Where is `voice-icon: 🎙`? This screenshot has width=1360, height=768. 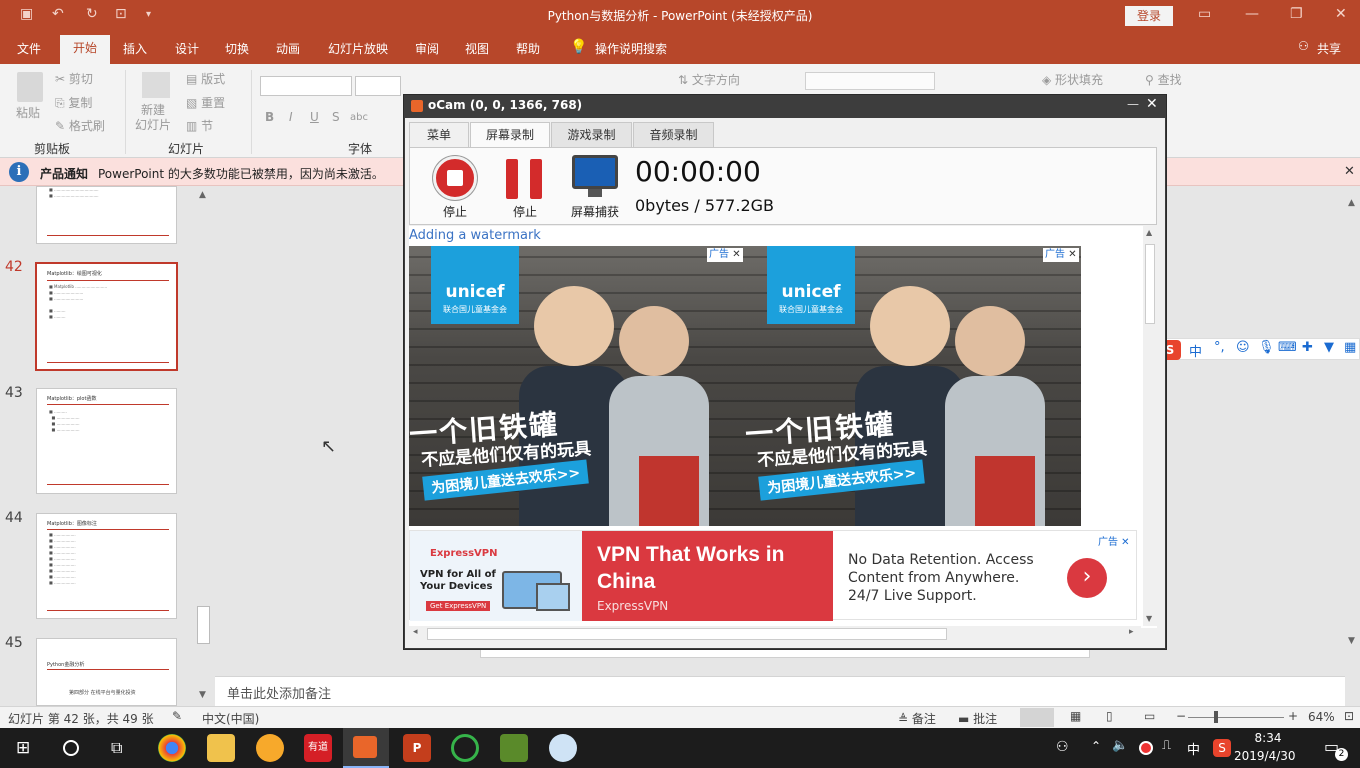 voice-icon: 🎙 is located at coordinates (1266, 347).